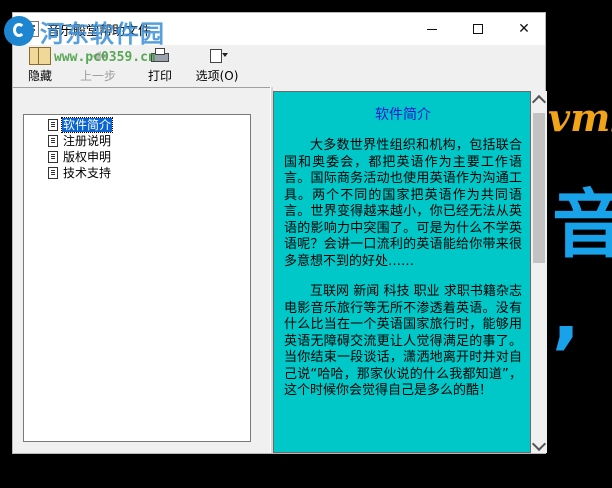  Describe the element at coordinates (217, 56) in the screenshot. I see `options-icon` at that location.